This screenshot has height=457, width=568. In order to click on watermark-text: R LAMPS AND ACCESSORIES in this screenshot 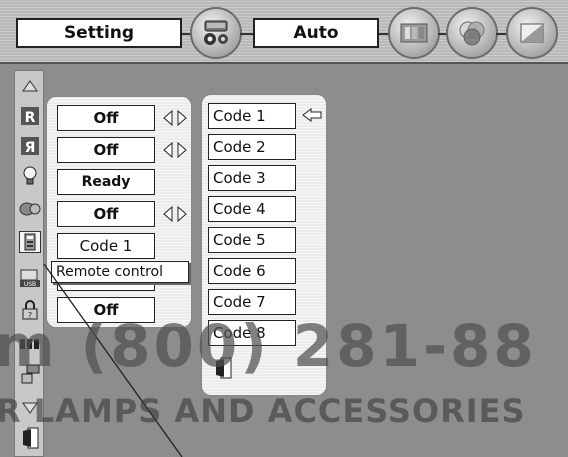, I will do `click(263, 411)`.